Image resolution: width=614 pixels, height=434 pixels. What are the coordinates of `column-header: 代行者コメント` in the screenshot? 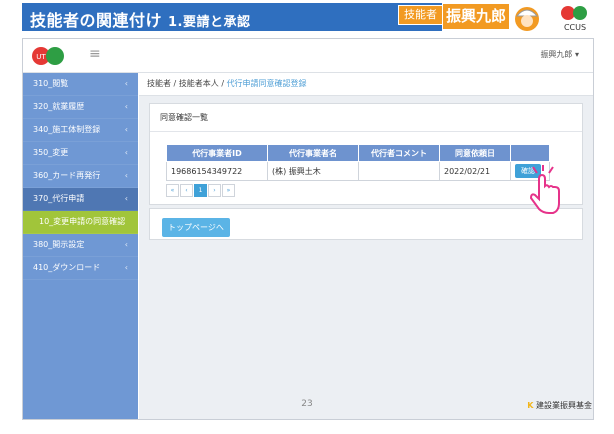 It's located at (399, 153).